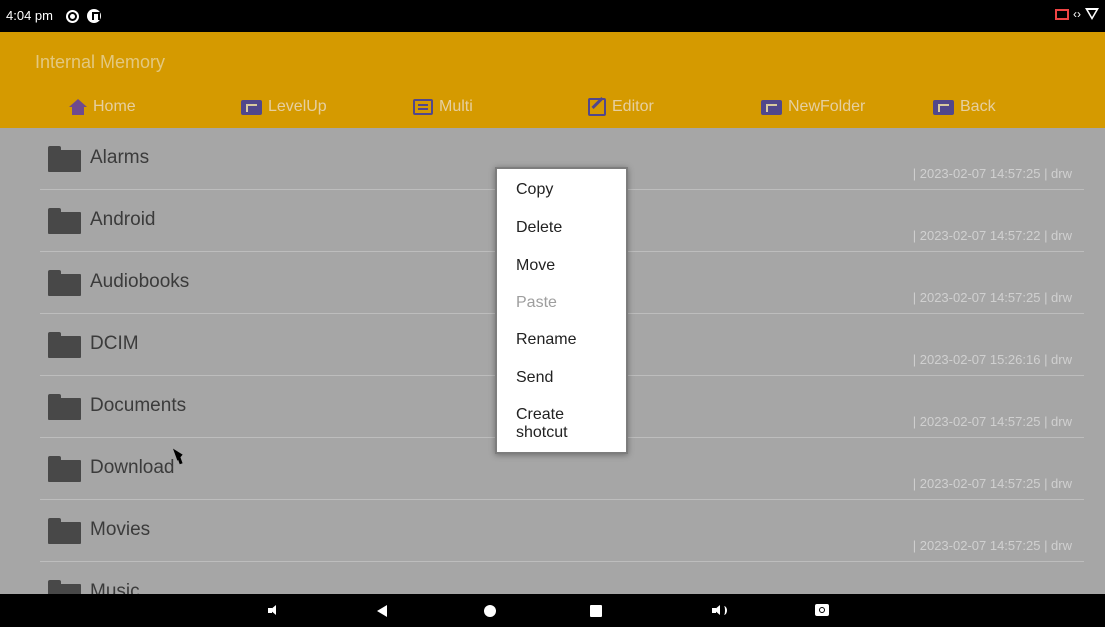 The height and width of the screenshot is (627, 1105). Describe the element at coordinates (1092, 14) in the screenshot. I see `wifi-icon` at that location.